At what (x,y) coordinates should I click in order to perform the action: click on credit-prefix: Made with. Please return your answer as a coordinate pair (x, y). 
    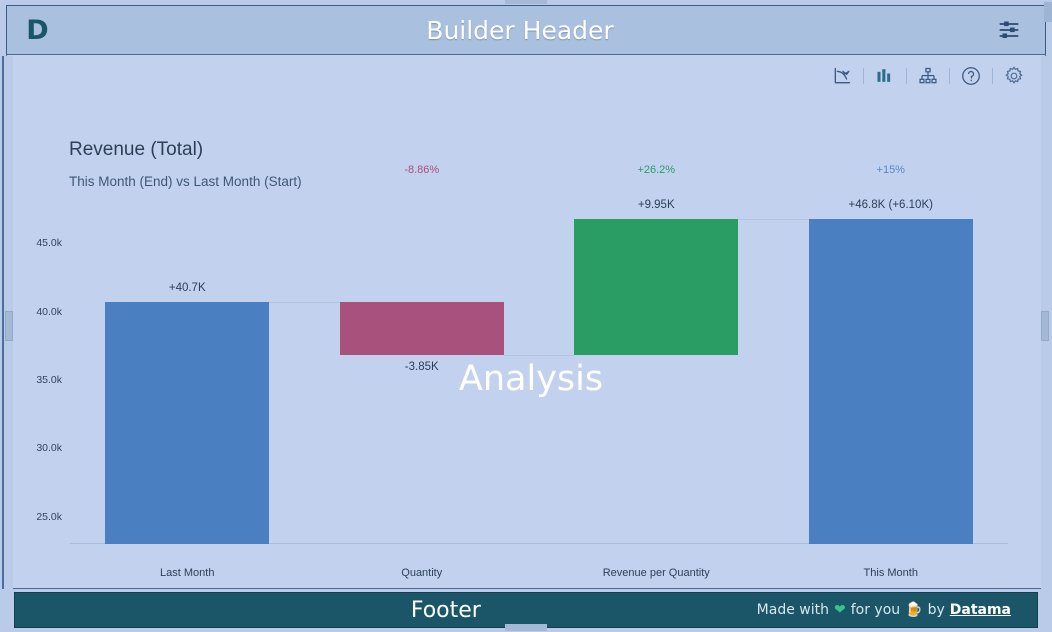
    Looking at the image, I should click on (792, 610).